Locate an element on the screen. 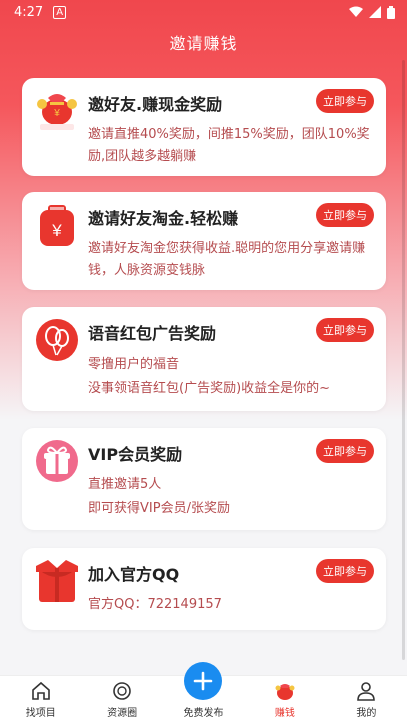 The image size is (407, 723). wifi-icon is located at coordinates (356, 11).